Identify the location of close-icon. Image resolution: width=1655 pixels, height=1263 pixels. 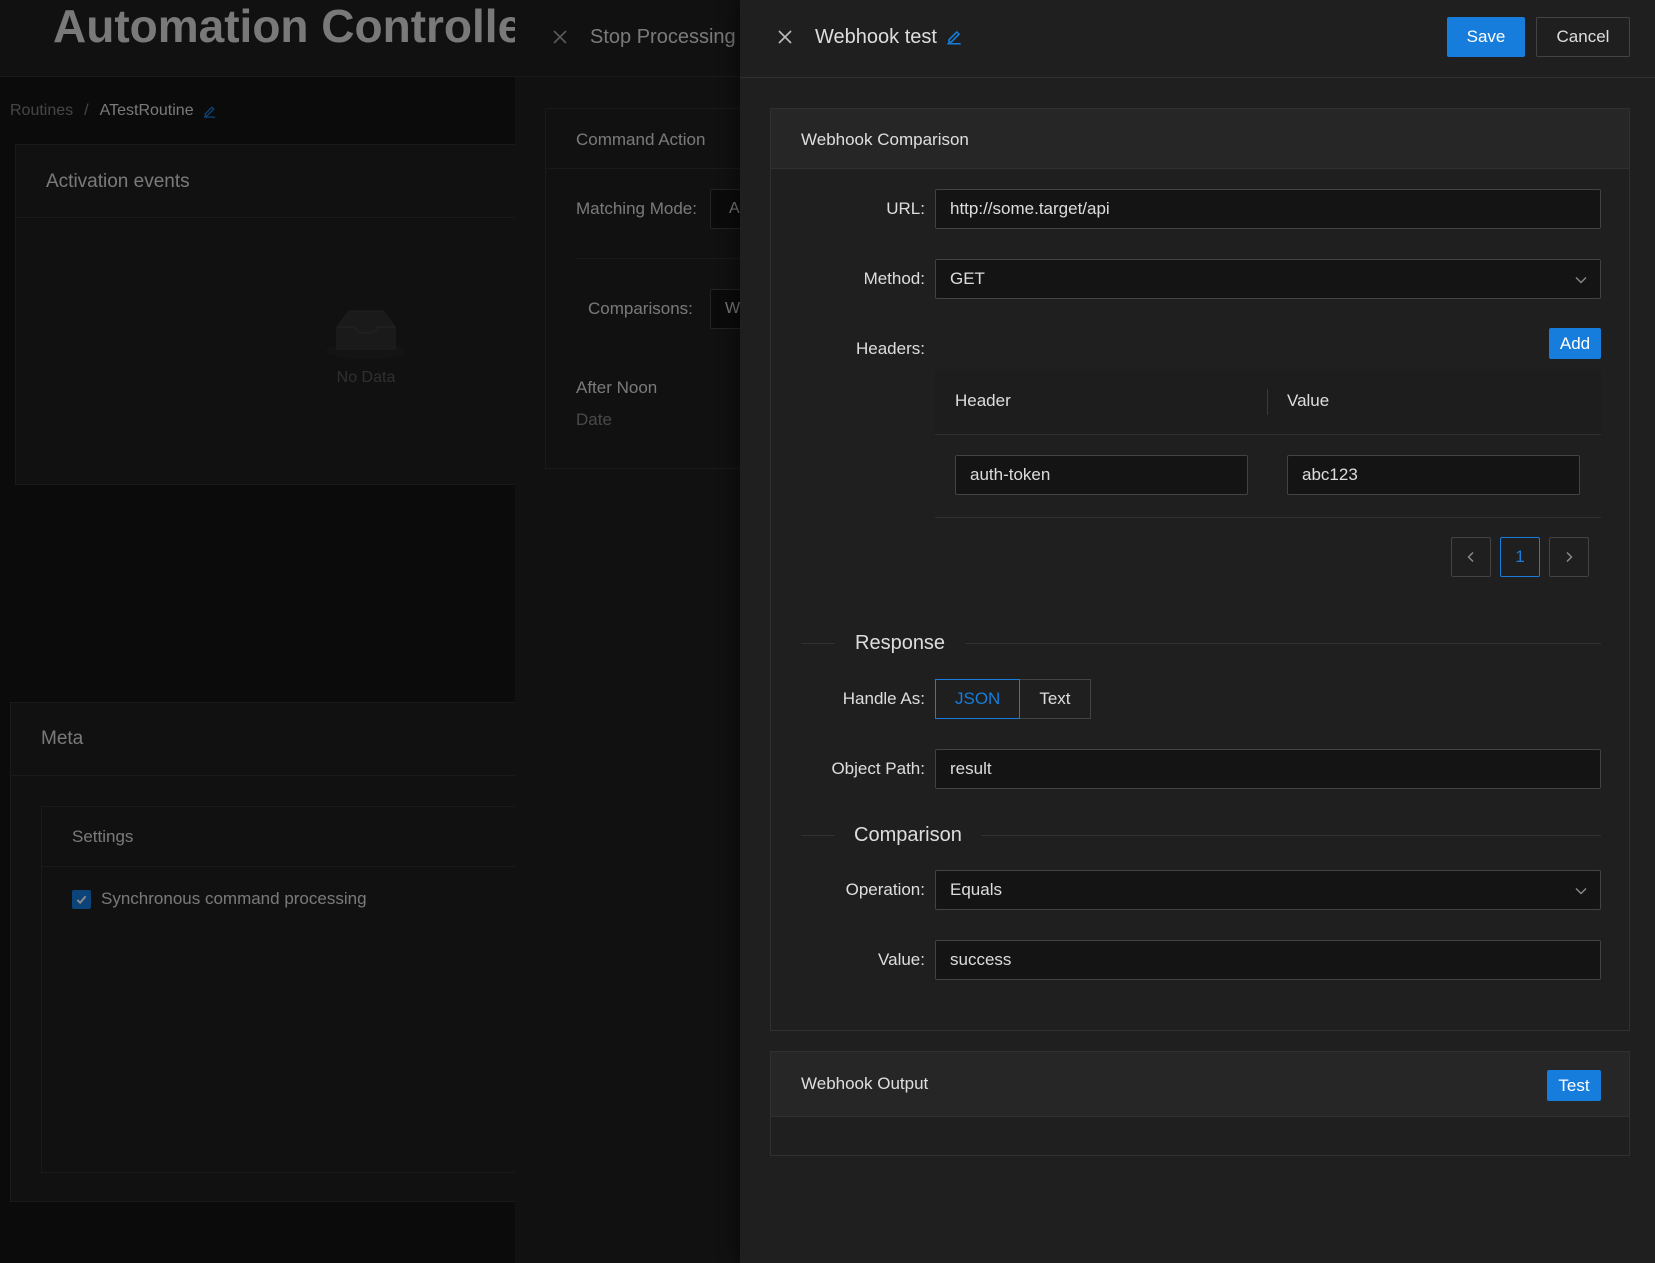
(785, 37).